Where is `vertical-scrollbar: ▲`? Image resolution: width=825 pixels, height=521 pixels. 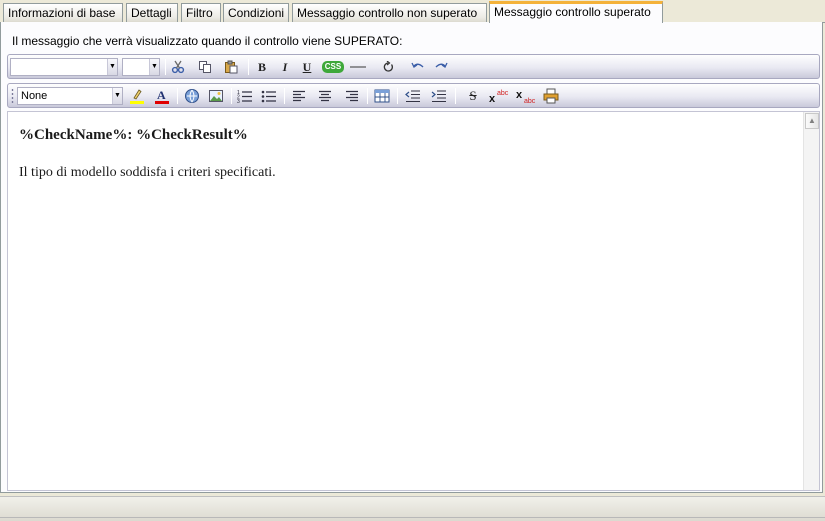
vertical-scrollbar: ▲ is located at coordinates (811, 301).